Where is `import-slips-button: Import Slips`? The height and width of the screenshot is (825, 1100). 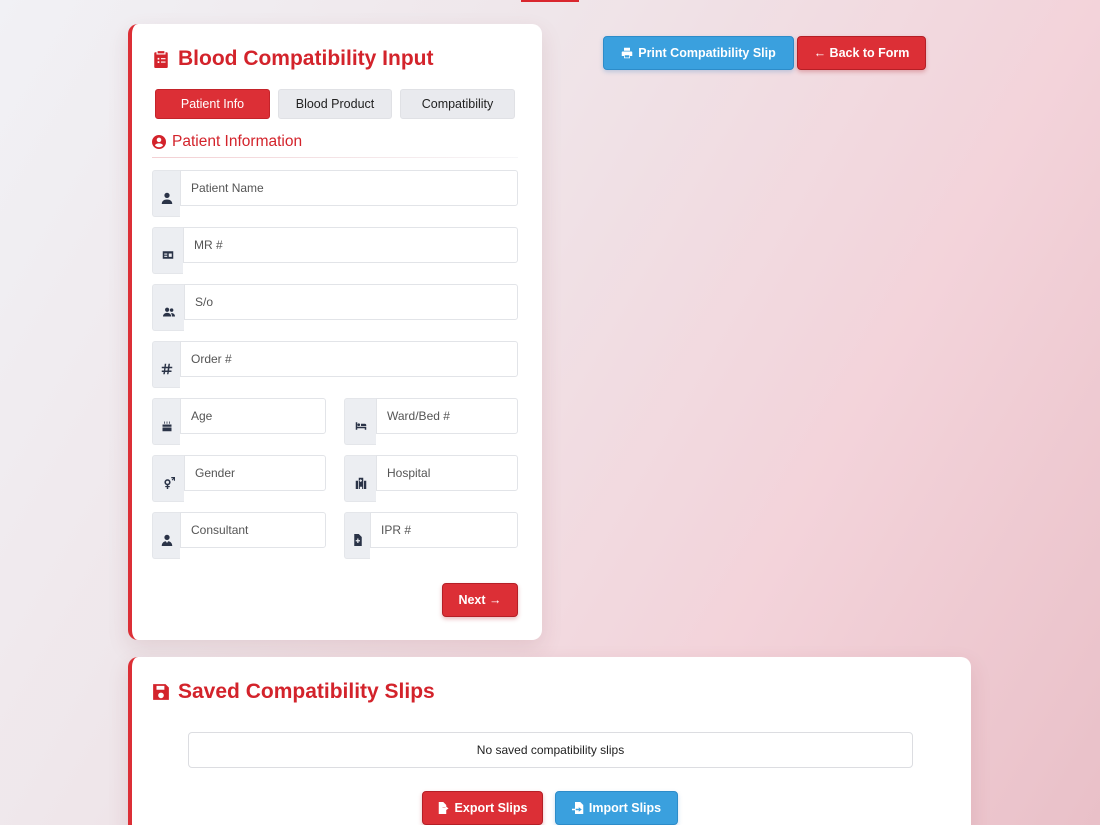 import-slips-button: Import Slips is located at coordinates (616, 808).